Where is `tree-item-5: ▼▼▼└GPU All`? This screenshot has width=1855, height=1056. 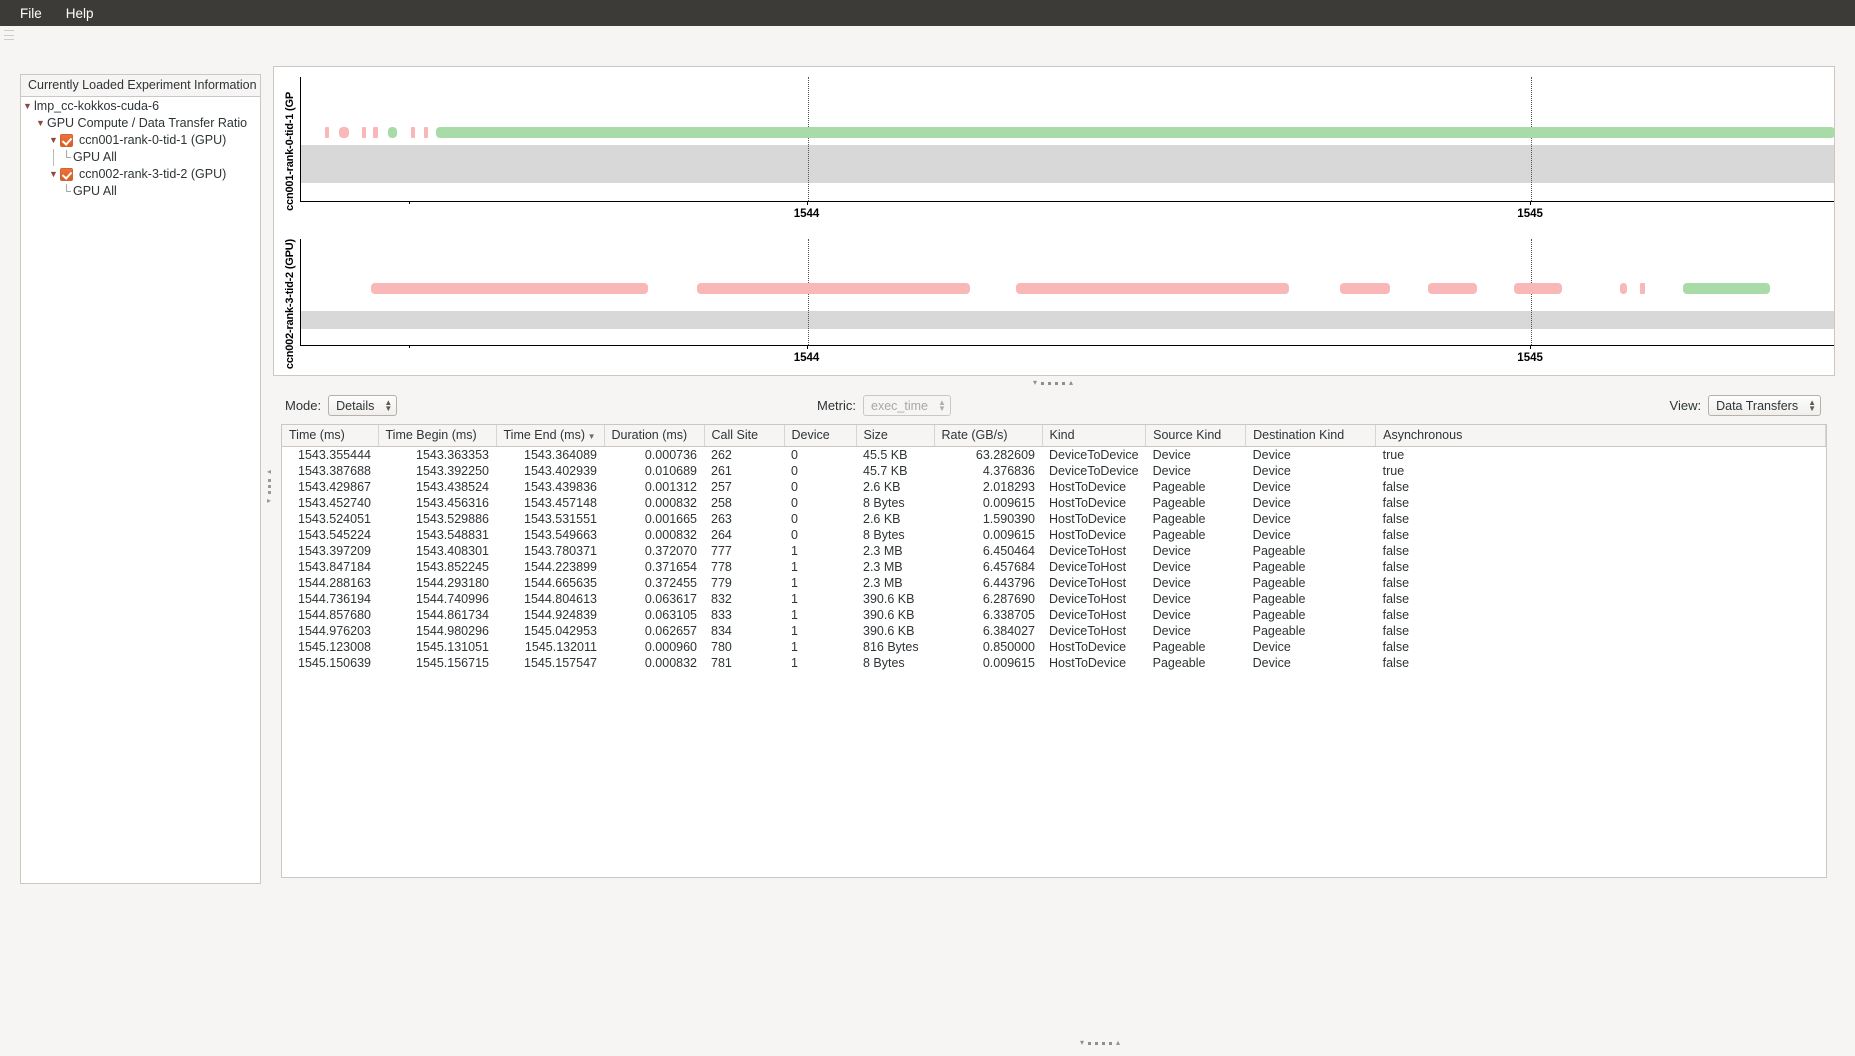
tree-item-5: ▼▼▼└GPU All is located at coordinates (140, 190).